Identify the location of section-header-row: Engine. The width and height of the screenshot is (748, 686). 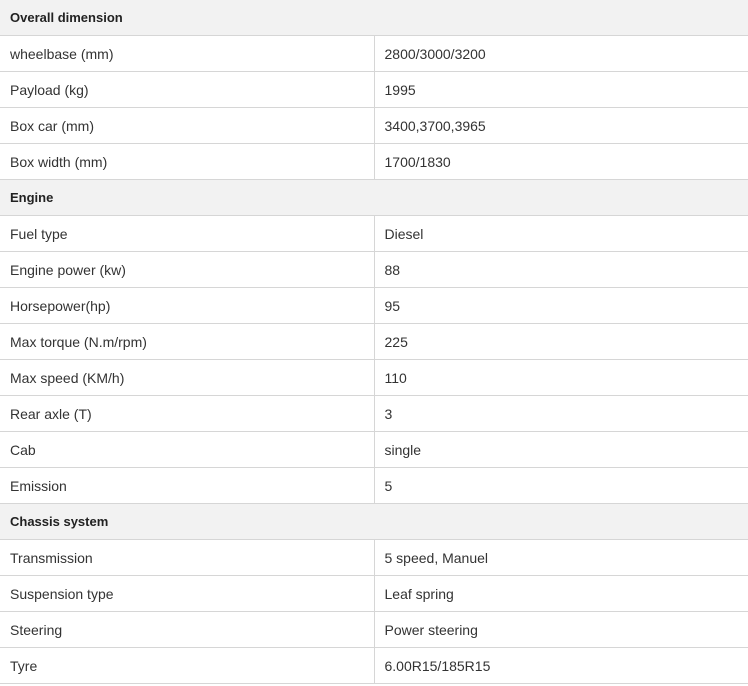
(374, 197).